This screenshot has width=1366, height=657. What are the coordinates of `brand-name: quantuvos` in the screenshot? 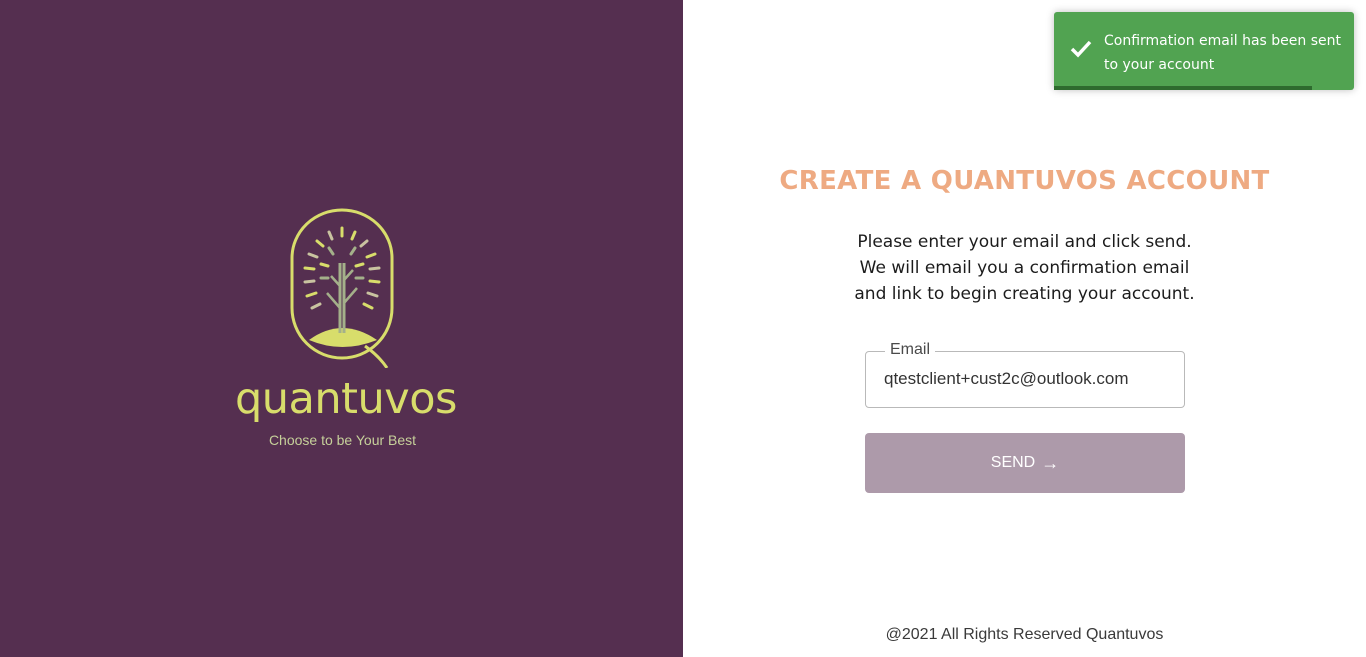 It's located at (346, 399).